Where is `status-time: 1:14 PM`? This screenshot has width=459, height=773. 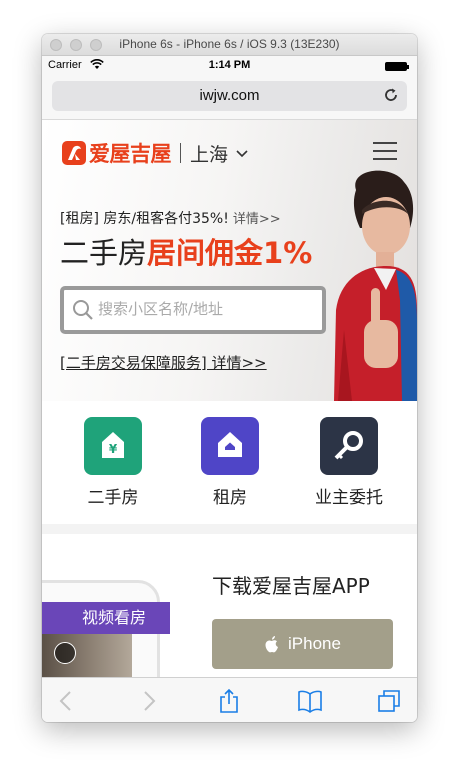
status-time: 1:14 PM is located at coordinates (229, 65).